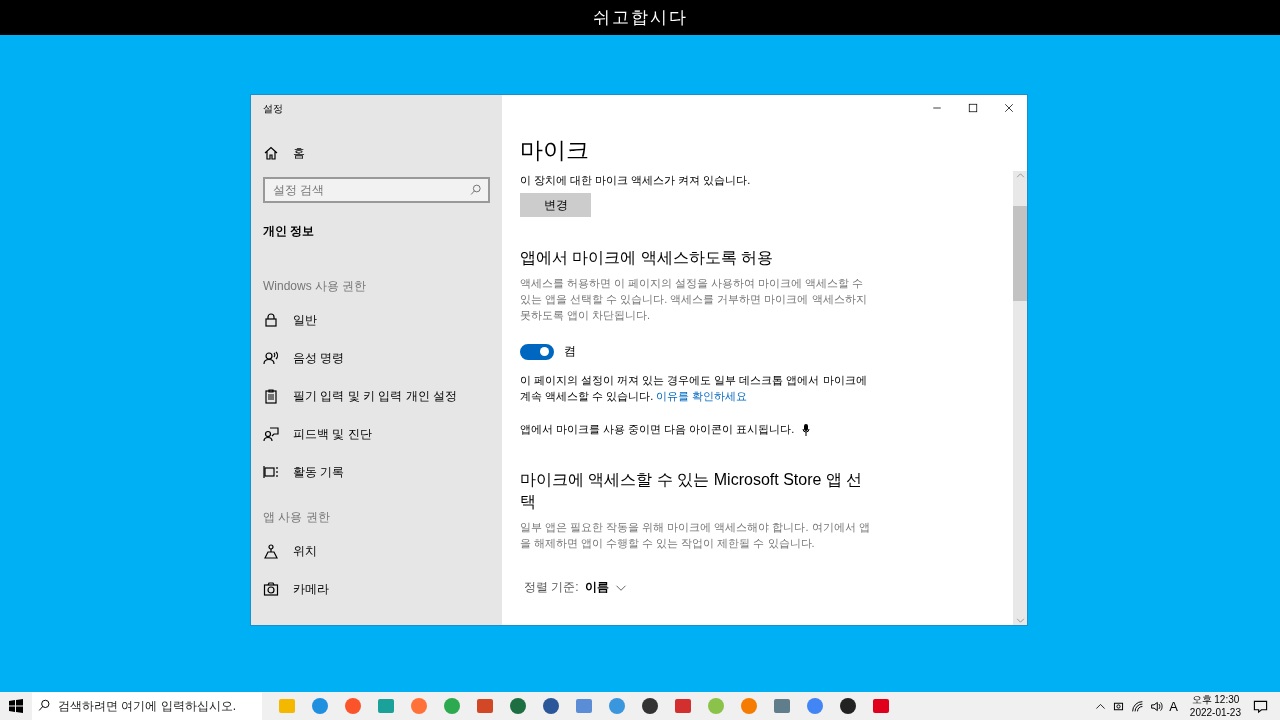 Image resolution: width=1280 pixels, height=720 pixels. What do you see at coordinates (16, 706) in the screenshot?
I see `windows-icon` at bounding box center [16, 706].